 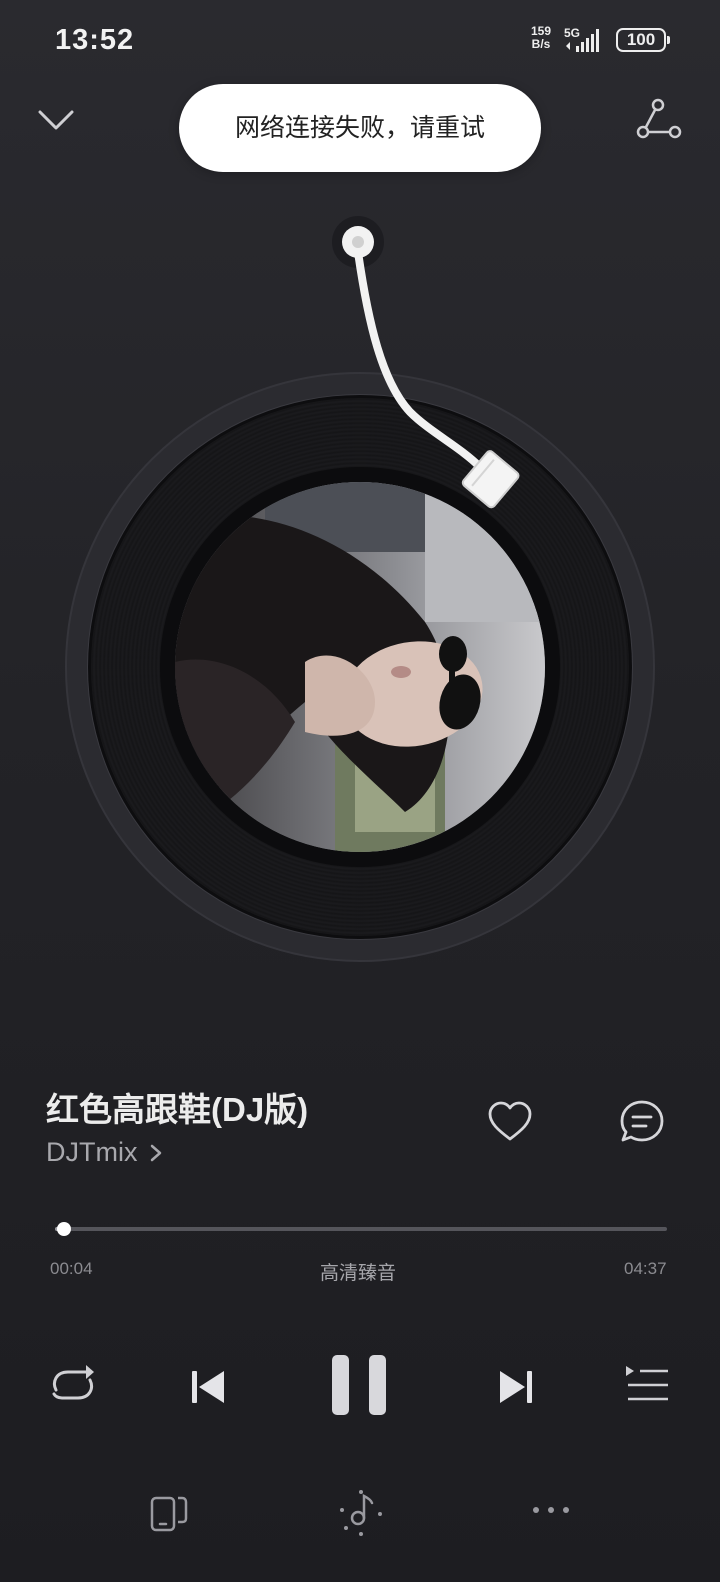 I want to click on sound-effect-icon, so click(x=361, y=1513).